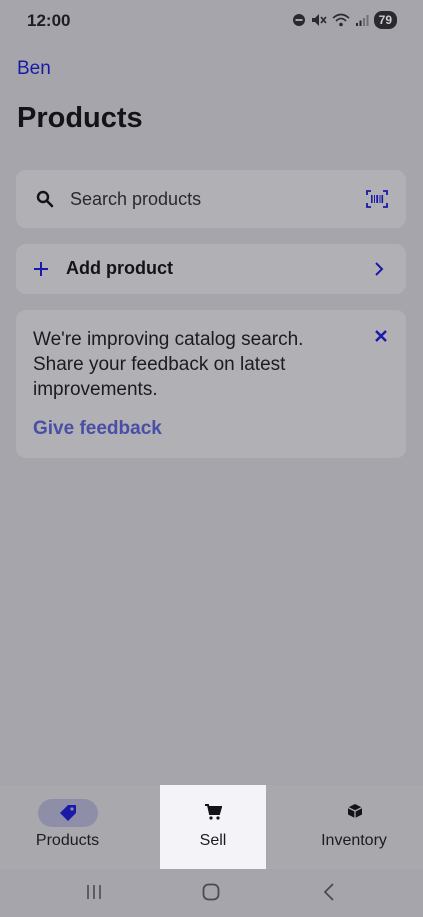 The image size is (423, 917). Describe the element at coordinates (45, 199) in the screenshot. I see `search-icon` at that location.